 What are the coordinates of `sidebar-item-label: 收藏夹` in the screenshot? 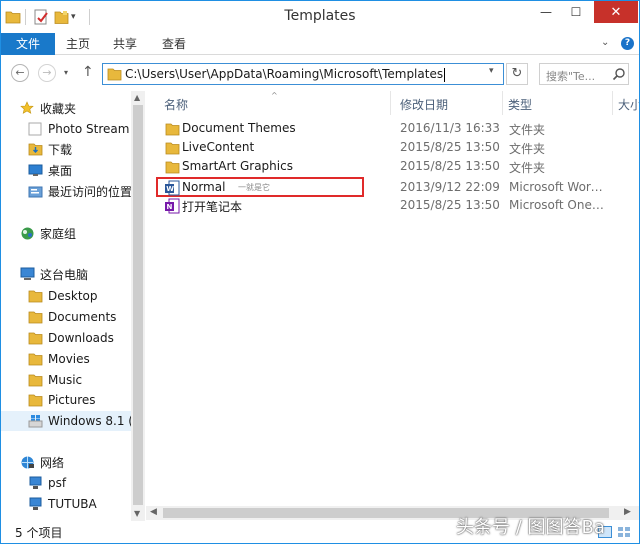 It's located at (58, 108).